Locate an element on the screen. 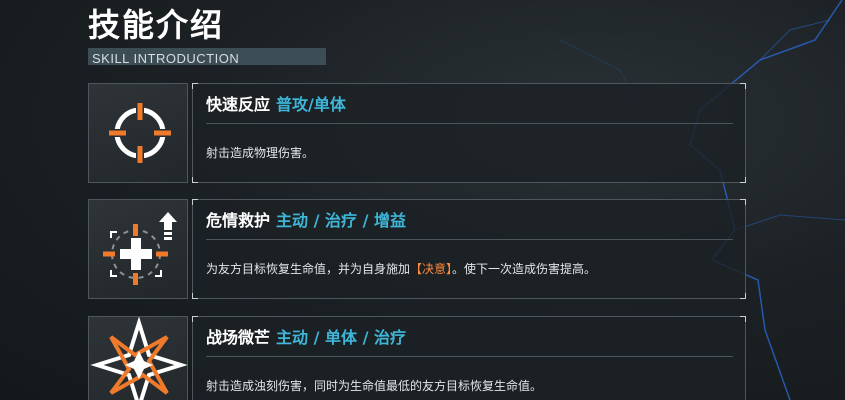 This screenshot has width=845, height=400. skill-description: 为友方目标恢复生命值，并为自身施加【决意】。使下一次造成伤害提高。 is located at coordinates (401, 269).